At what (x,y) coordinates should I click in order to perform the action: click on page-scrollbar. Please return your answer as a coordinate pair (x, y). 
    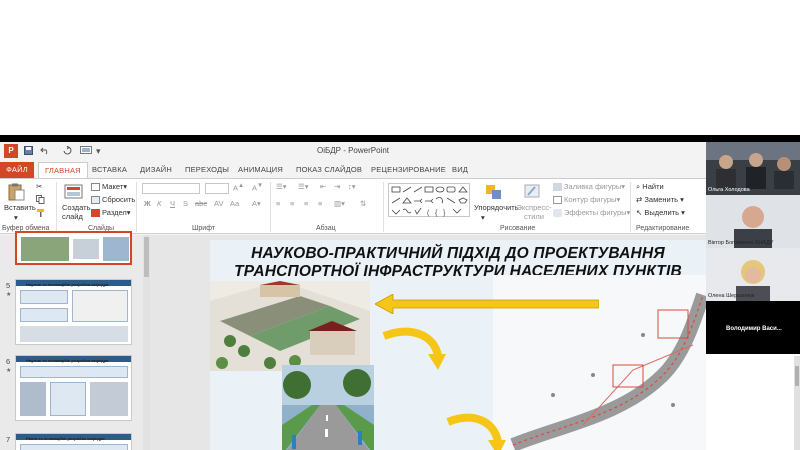
    Looking at the image, I should click on (797, 403).